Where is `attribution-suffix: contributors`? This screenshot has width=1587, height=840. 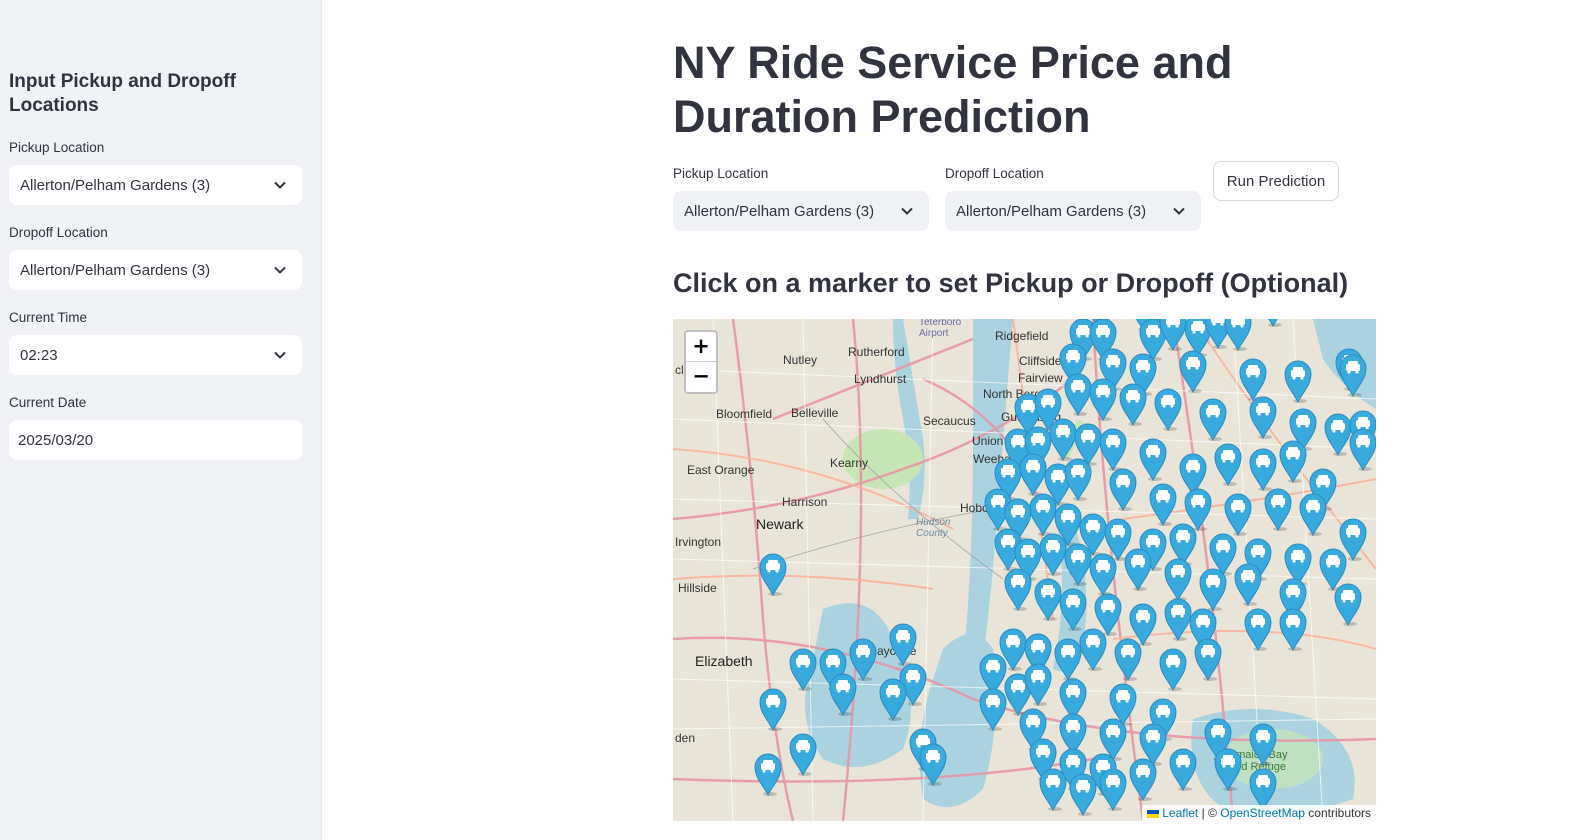
attribution-suffix: contributors is located at coordinates (1339, 813).